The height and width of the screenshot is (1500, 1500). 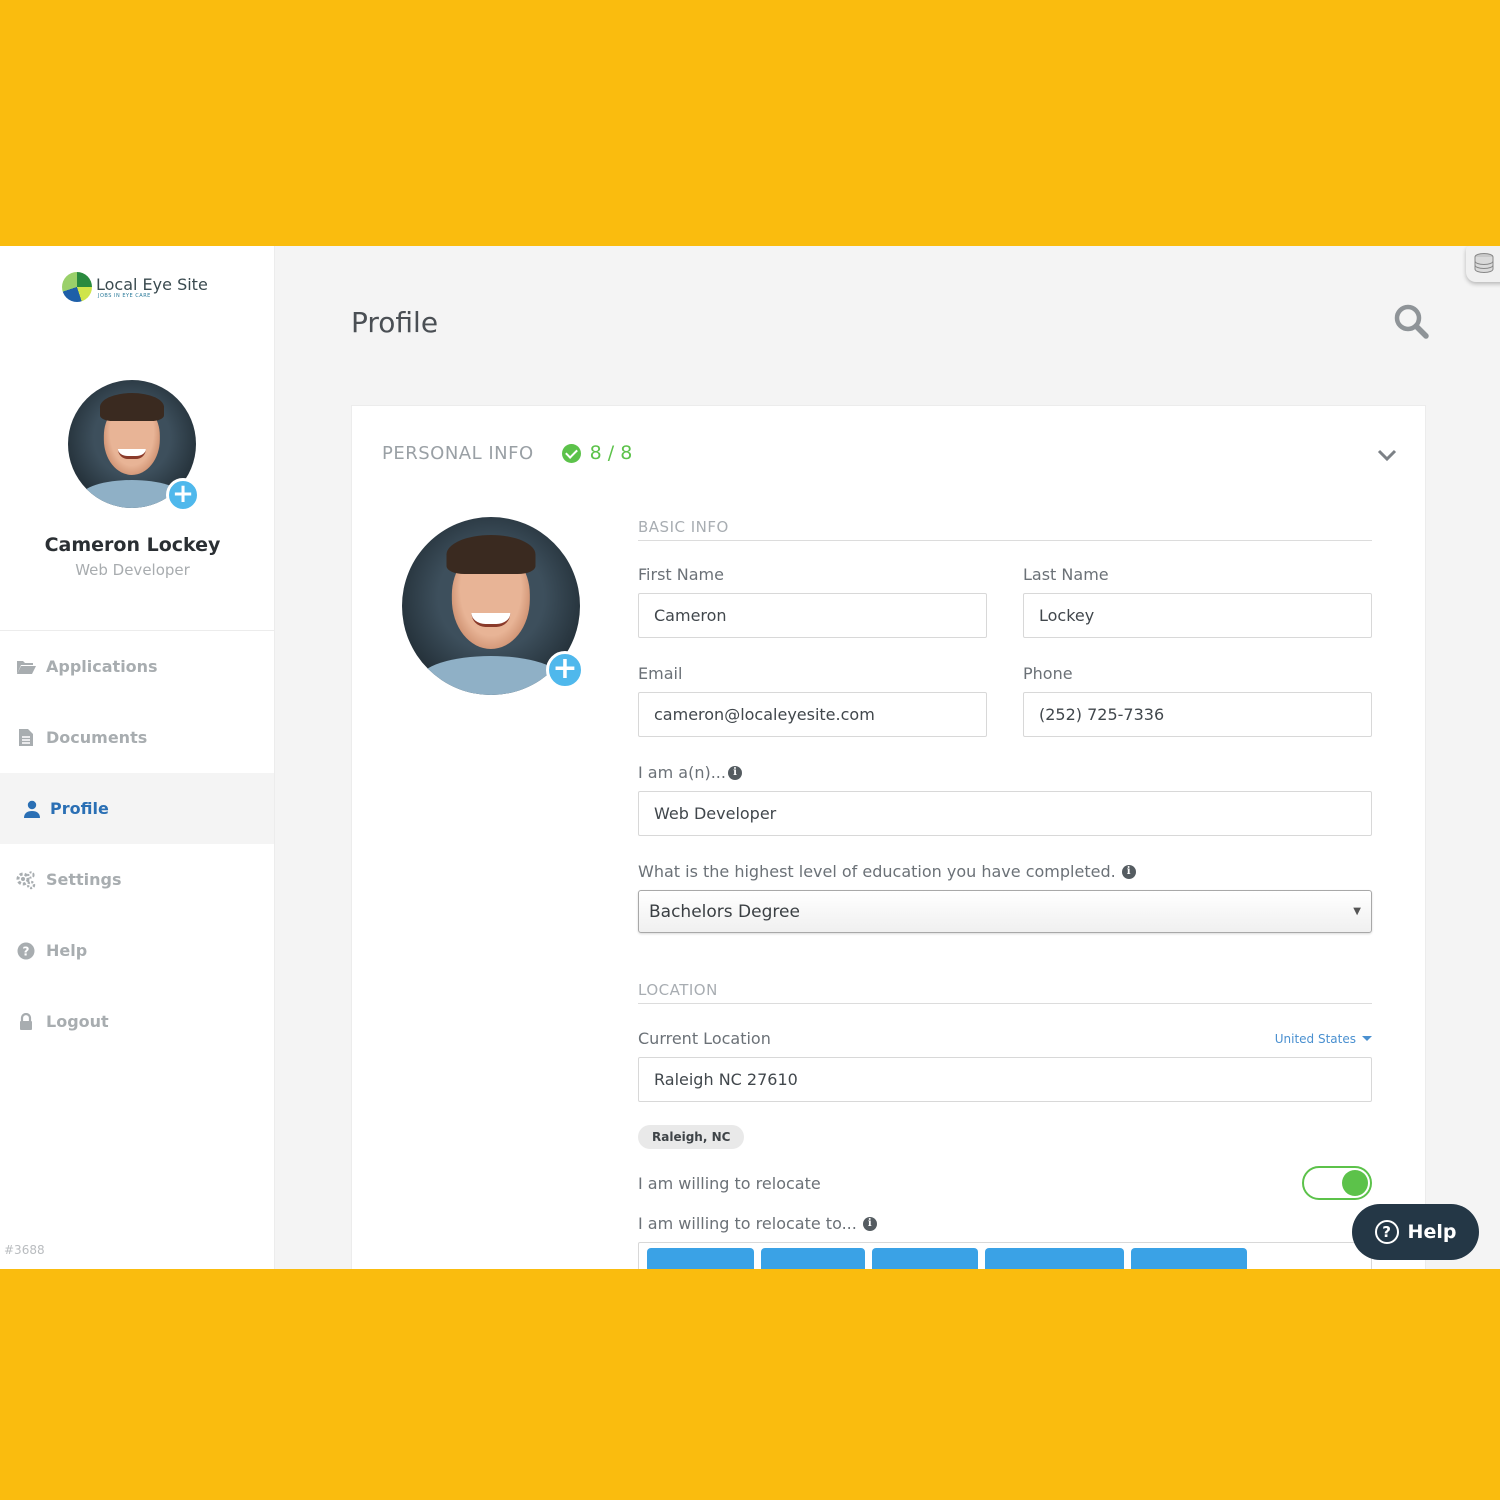 What do you see at coordinates (812, 615) in the screenshot?
I see `first-name-field` at bounding box center [812, 615].